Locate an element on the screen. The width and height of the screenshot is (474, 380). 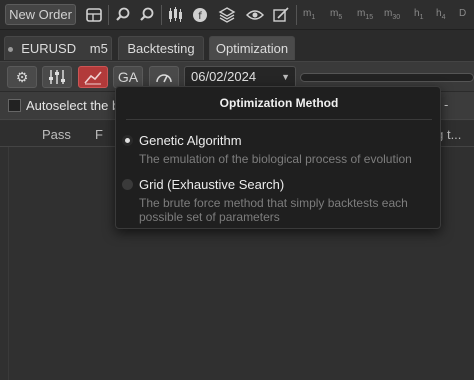
chevron-down-icon: ▼ is located at coordinates (285, 77).